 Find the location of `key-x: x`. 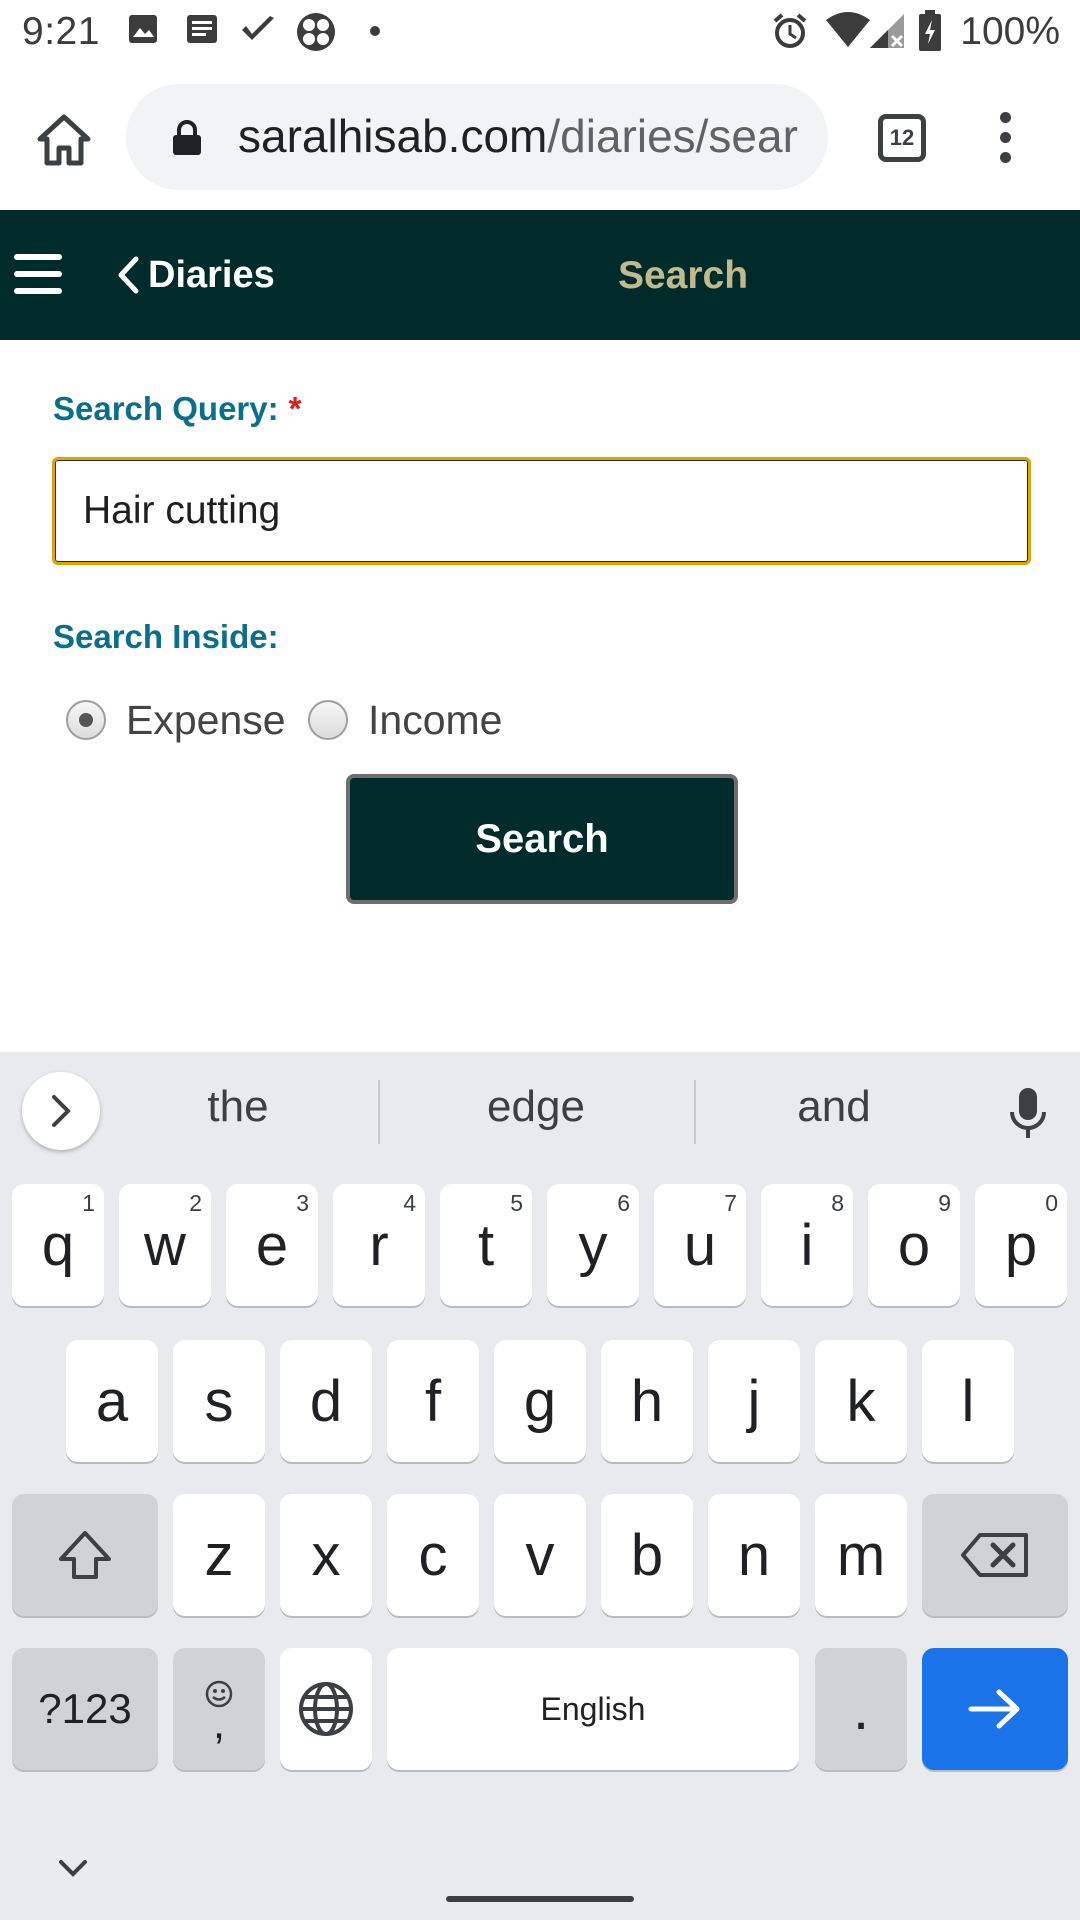

key-x: x is located at coordinates (326, 1555).